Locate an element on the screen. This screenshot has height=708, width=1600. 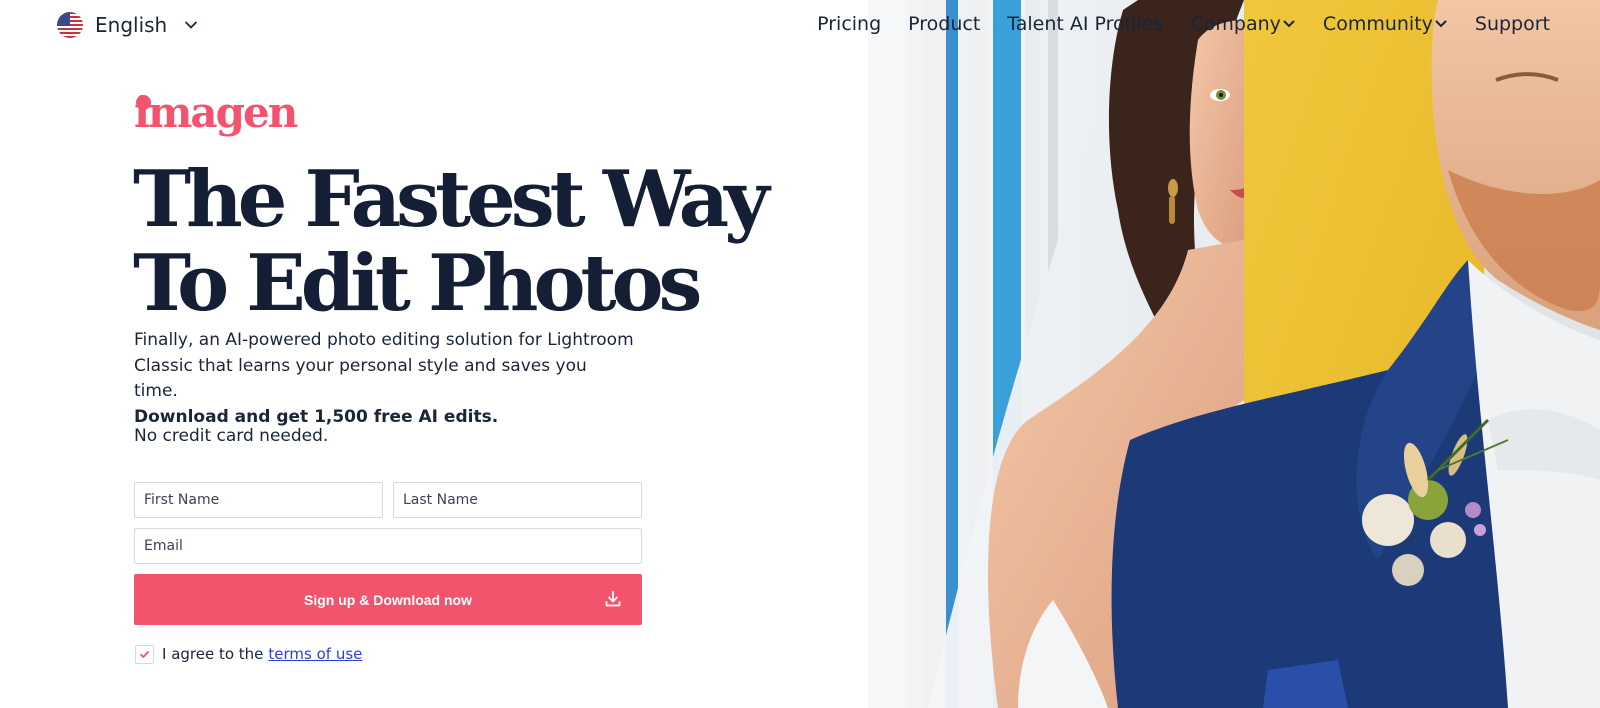
logo-dot is located at coordinates (143, 102).